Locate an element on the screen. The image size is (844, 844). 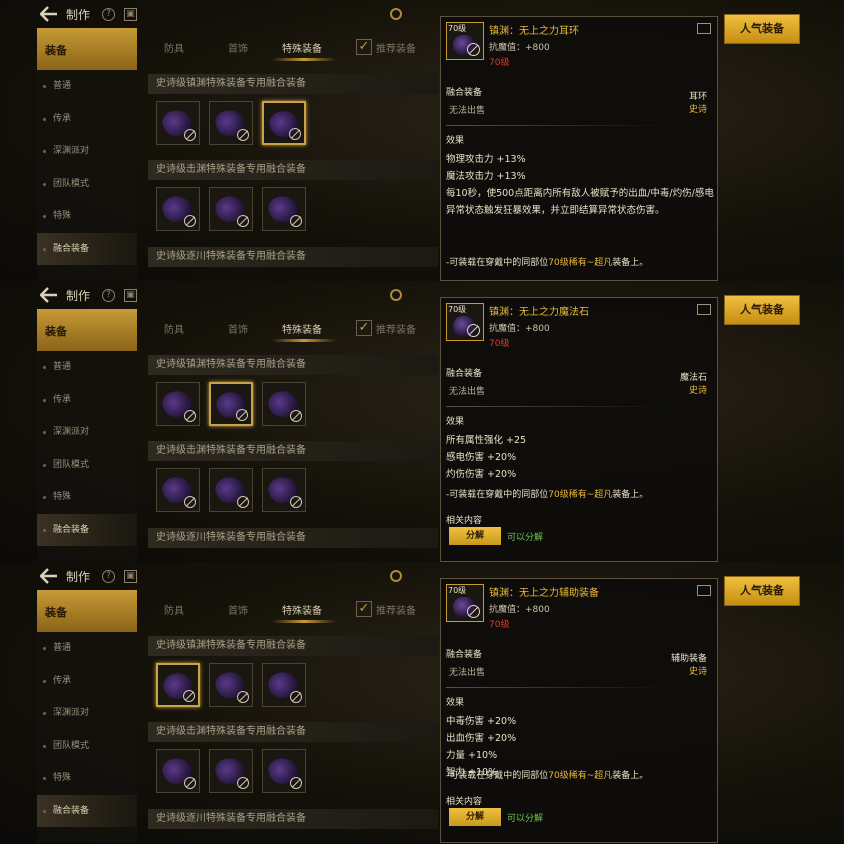
section-header: 史诗级击渊特殊装备专用融合装备 is located at coordinates (293, 732).